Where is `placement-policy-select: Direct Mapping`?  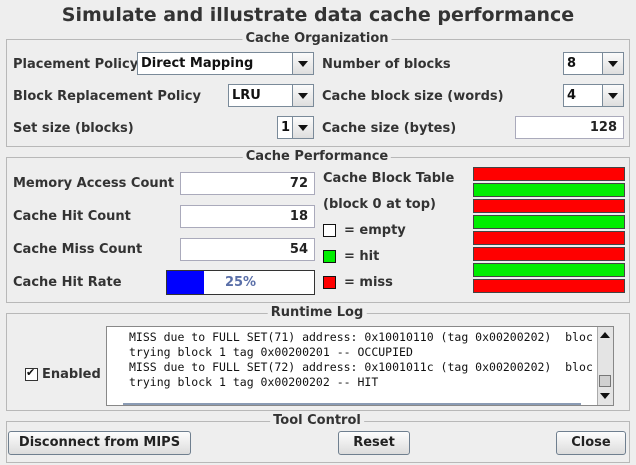
placement-policy-select: Direct Mapping is located at coordinates (225, 63).